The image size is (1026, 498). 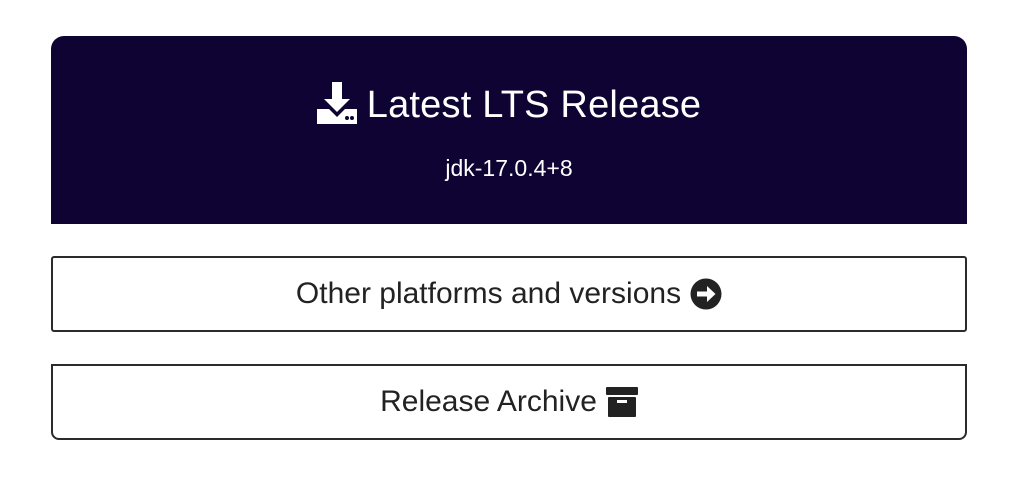 I want to click on other-platforms-button: Other platforms and versions, so click(x=509, y=294).